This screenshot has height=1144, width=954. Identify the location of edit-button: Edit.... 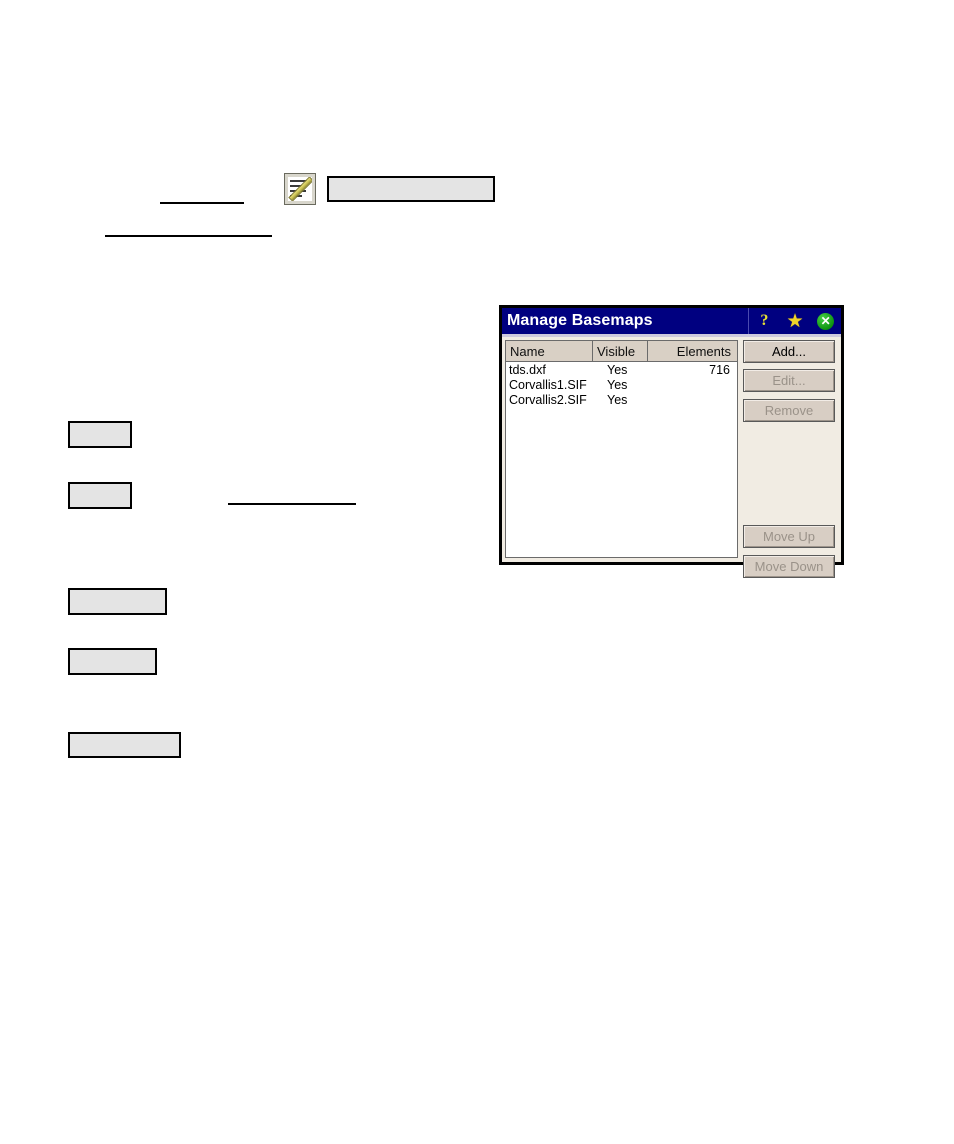
(789, 380).